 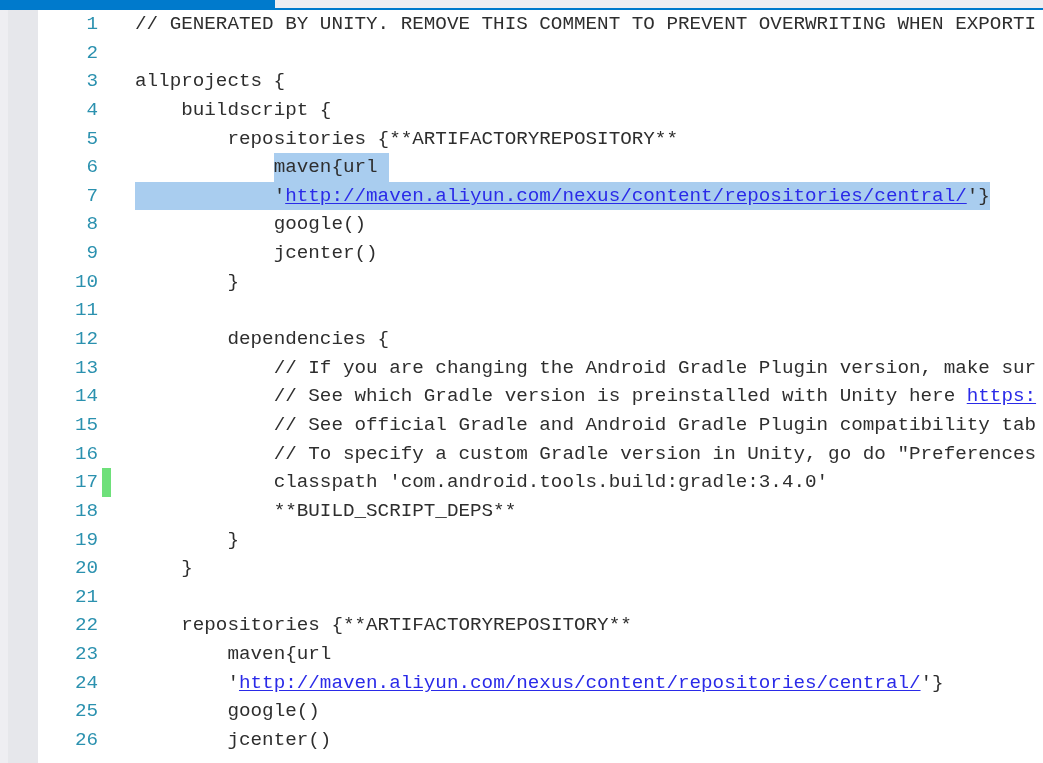 I want to click on code-text: // See official Gradle and Android Gradle Plugin compatibility tab, so click(x=655, y=425).